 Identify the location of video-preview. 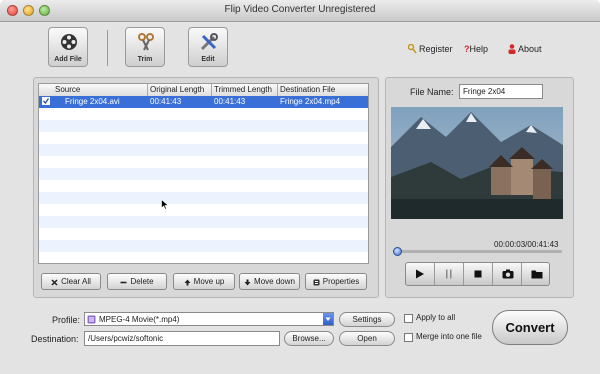
(477, 163).